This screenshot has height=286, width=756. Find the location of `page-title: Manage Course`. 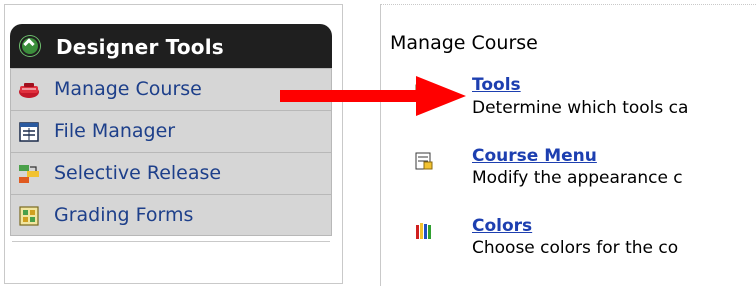

page-title: Manage Course is located at coordinates (464, 43).